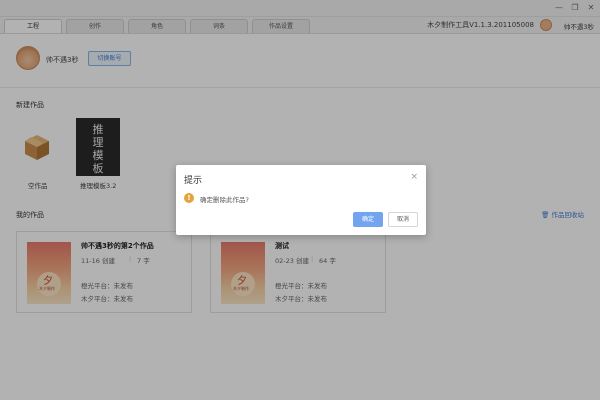 The image size is (600, 400). I want to click on dialog-message: 确定删除此作品?, so click(224, 200).